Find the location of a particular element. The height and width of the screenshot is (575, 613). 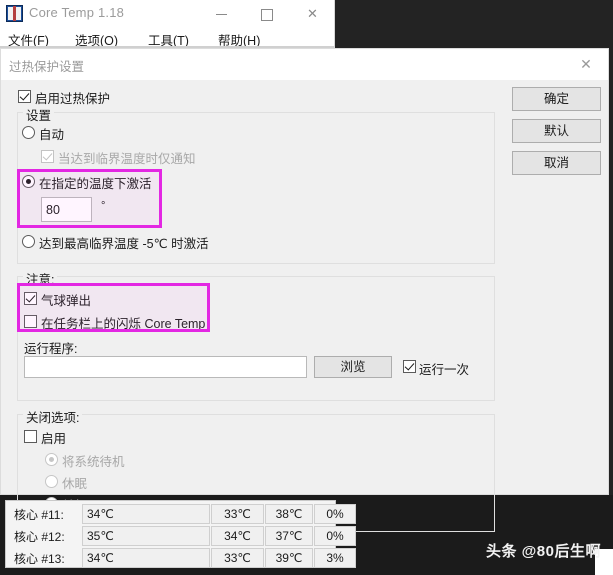

radio-max-critical-temperature-label: 达到最高临界温度 -5℃ 时激活 is located at coordinates (124, 244).